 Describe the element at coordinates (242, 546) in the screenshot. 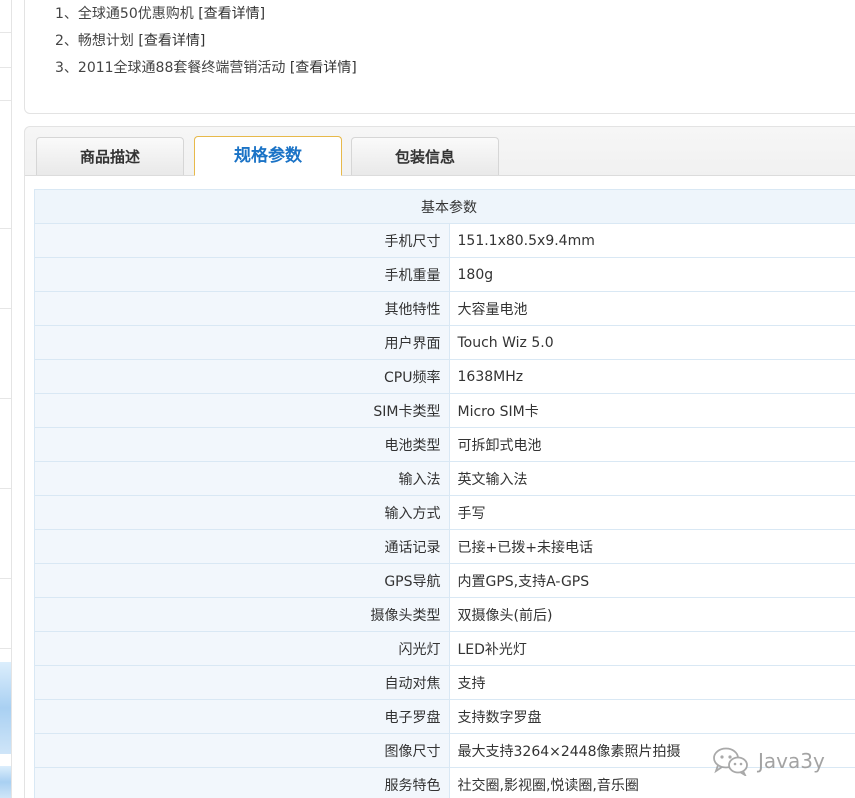

I see `spec-key: 通话记录` at that location.